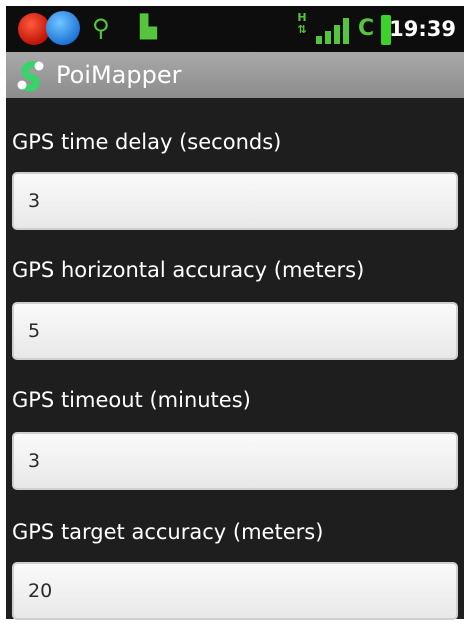 Image resolution: width=470 pixels, height=625 pixels. Describe the element at coordinates (119, 75) in the screenshot. I see `app-title: PoiMapper` at that location.